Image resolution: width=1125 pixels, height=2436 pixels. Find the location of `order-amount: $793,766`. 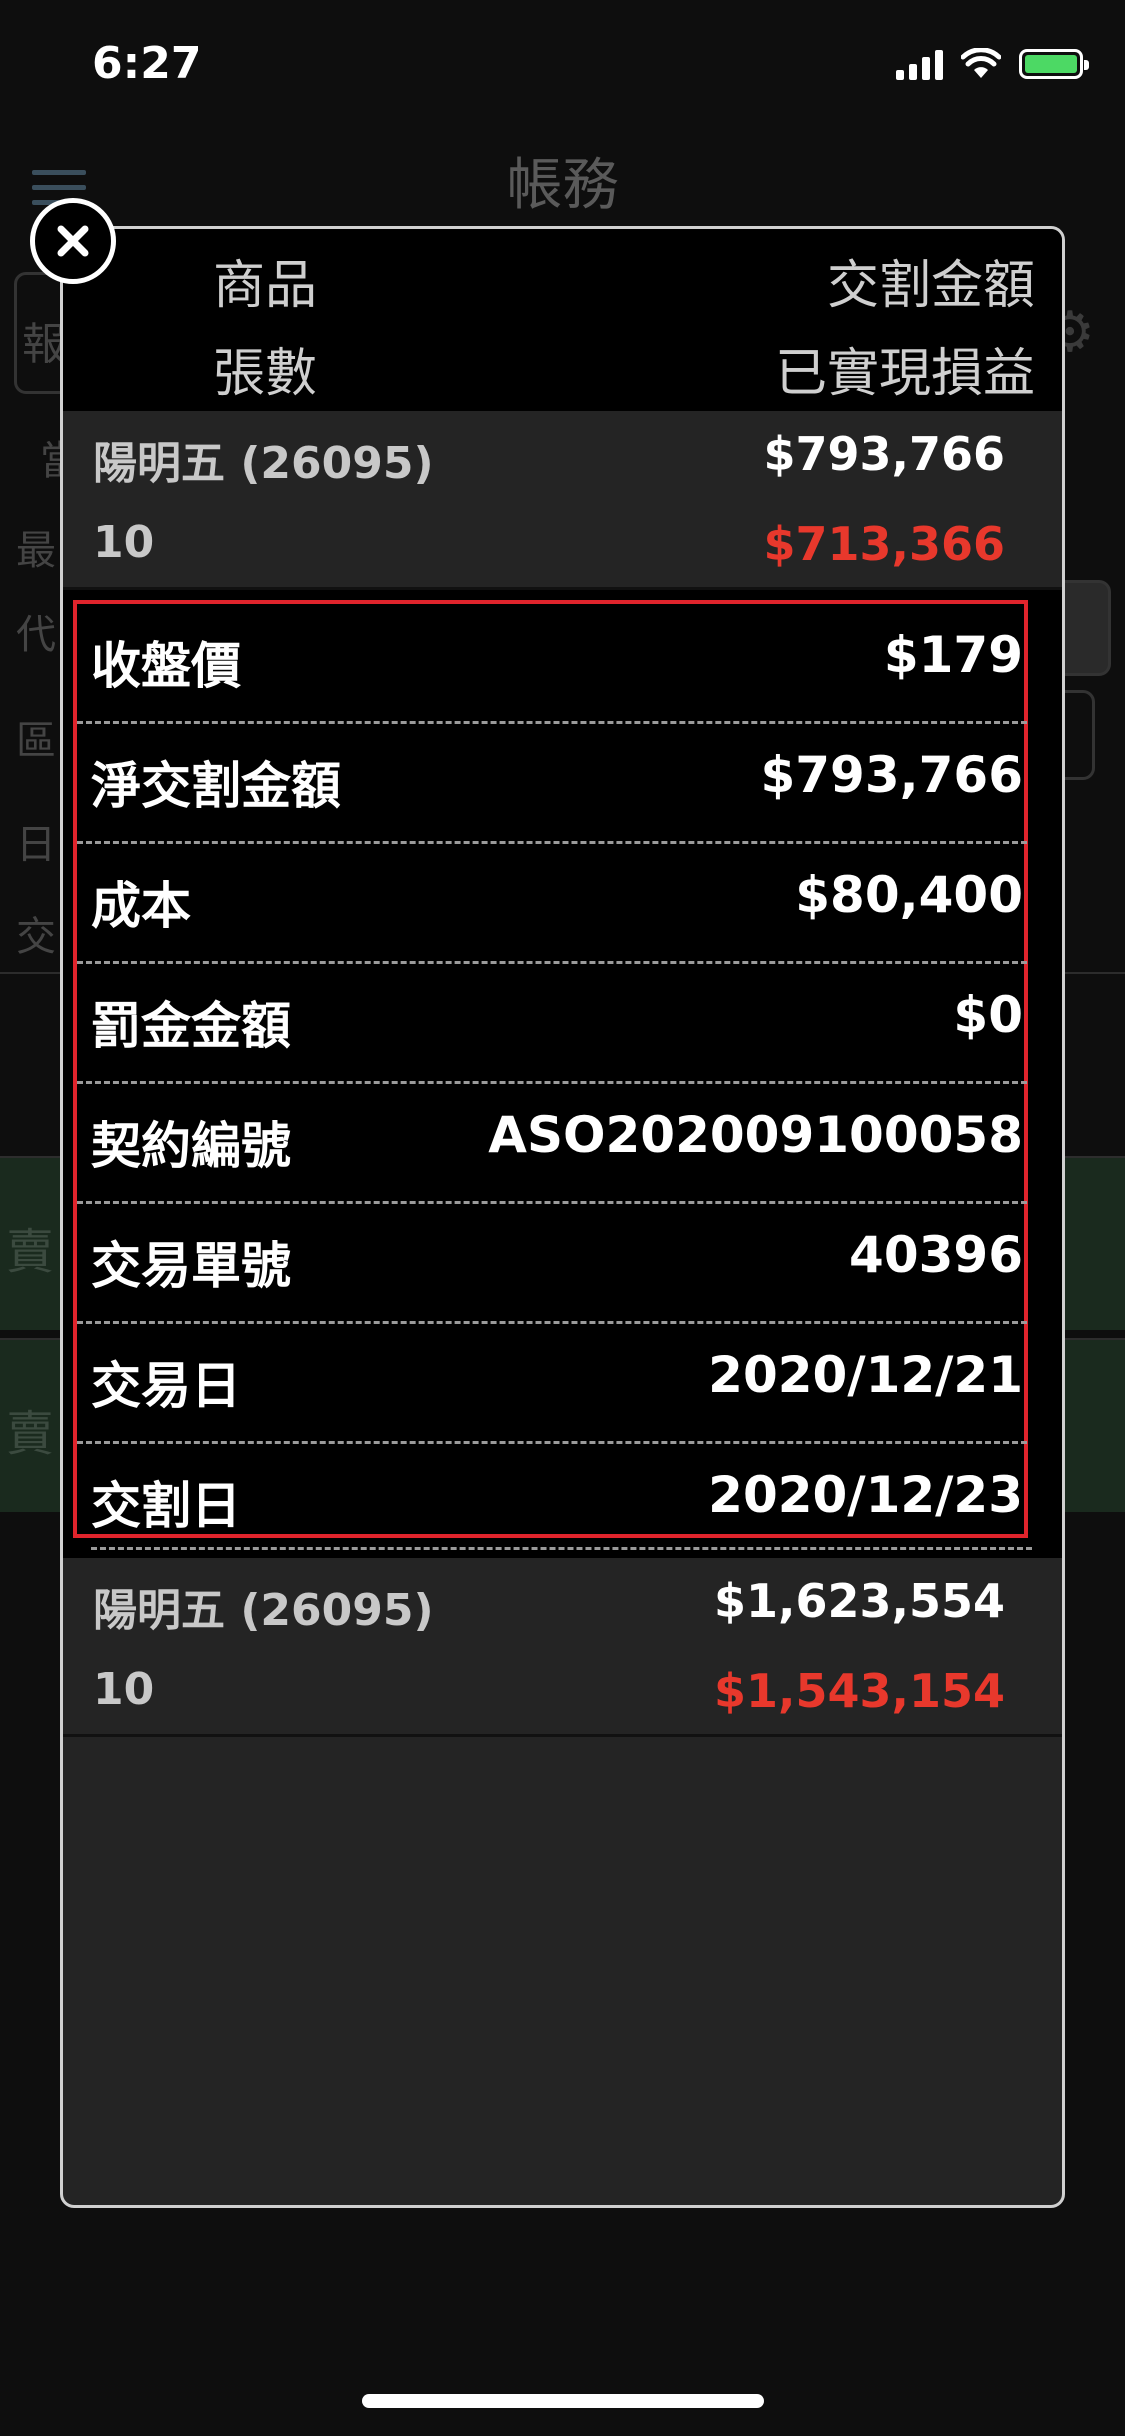

order-amount: $793,766 is located at coordinates (884, 454).